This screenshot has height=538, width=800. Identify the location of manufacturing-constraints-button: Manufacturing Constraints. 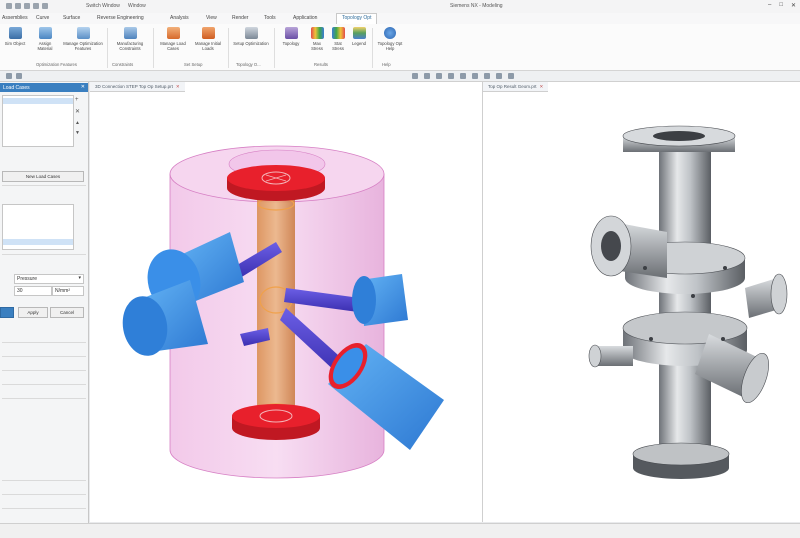
(130, 39).